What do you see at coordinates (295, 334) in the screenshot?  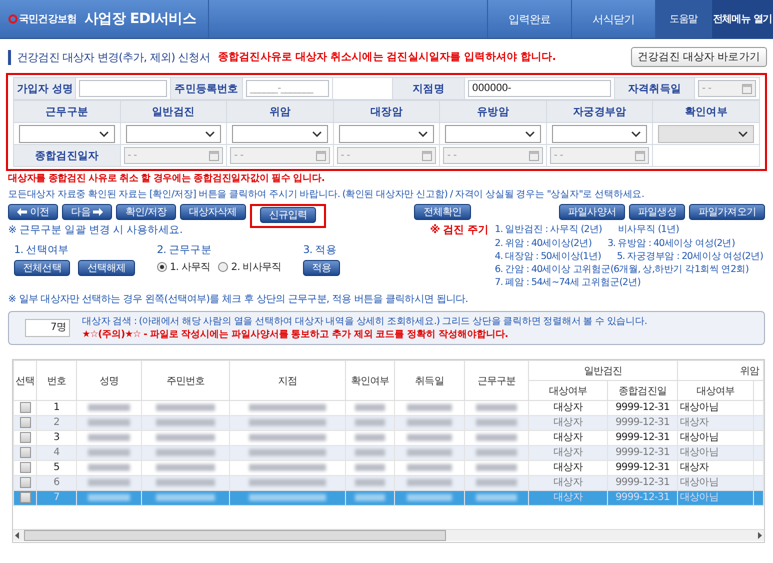 I see `caution-text: ★☆(주의)★☆ - 파일로 작성시에는 파일사양서를 통보하고 추가 제외 코드를 정확히 작성해야합니다.` at bounding box center [295, 334].